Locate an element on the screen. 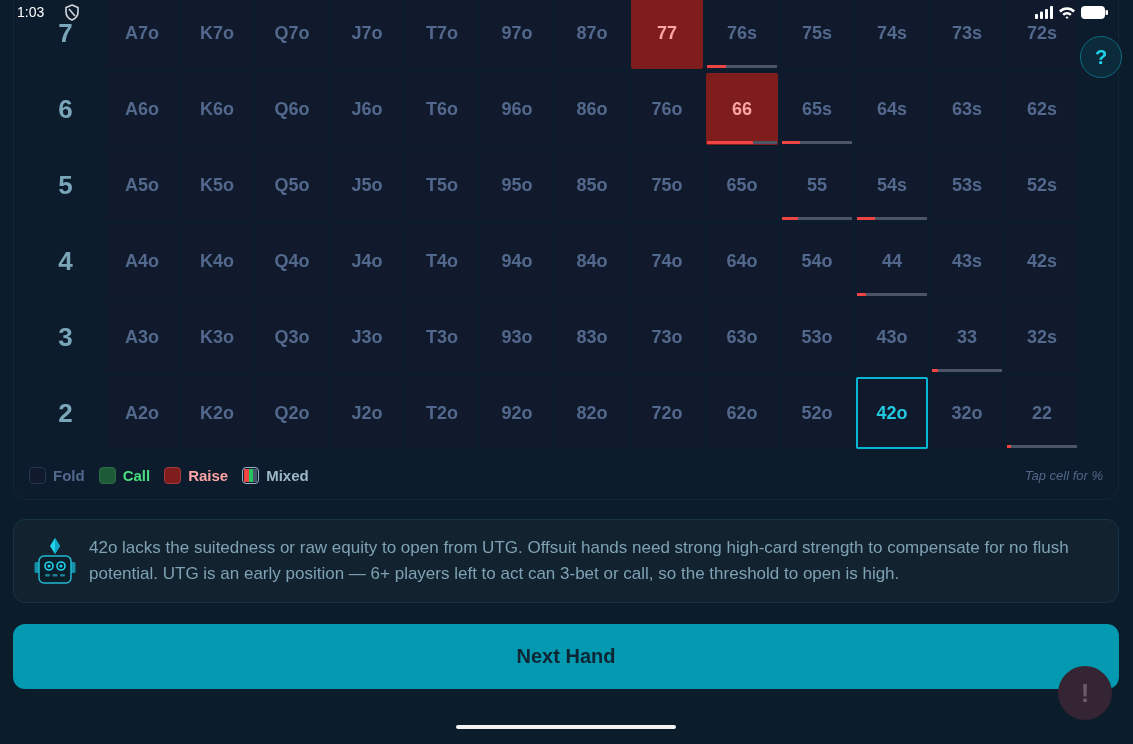 This screenshot has height=744, width=1133. hand-cell: 43s is located at coordinates (967, 261).